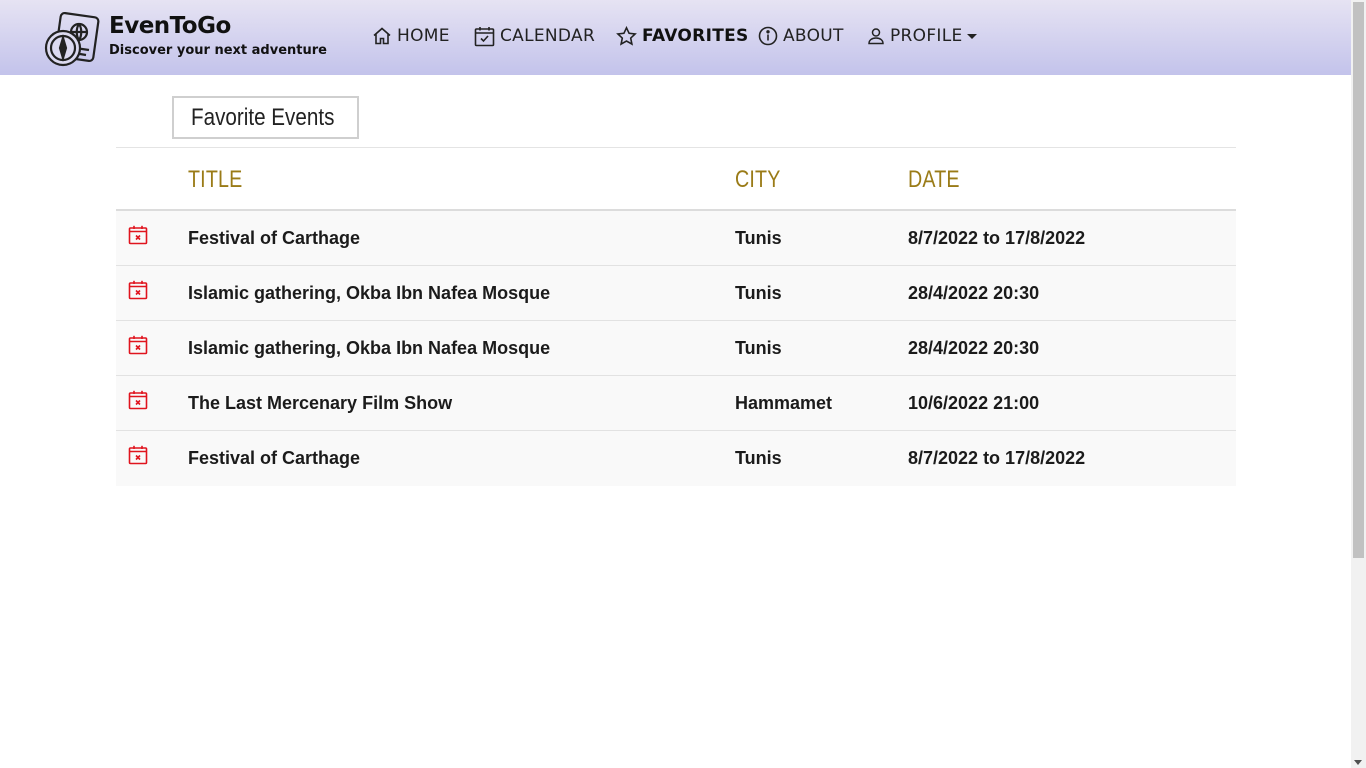 Image resolution: width=1366 pixels, height=768 pixels. Describe the element at coordinates (548, 36) in the screenshot. I see `nav-calendar-label: CALENDAR` at that location.